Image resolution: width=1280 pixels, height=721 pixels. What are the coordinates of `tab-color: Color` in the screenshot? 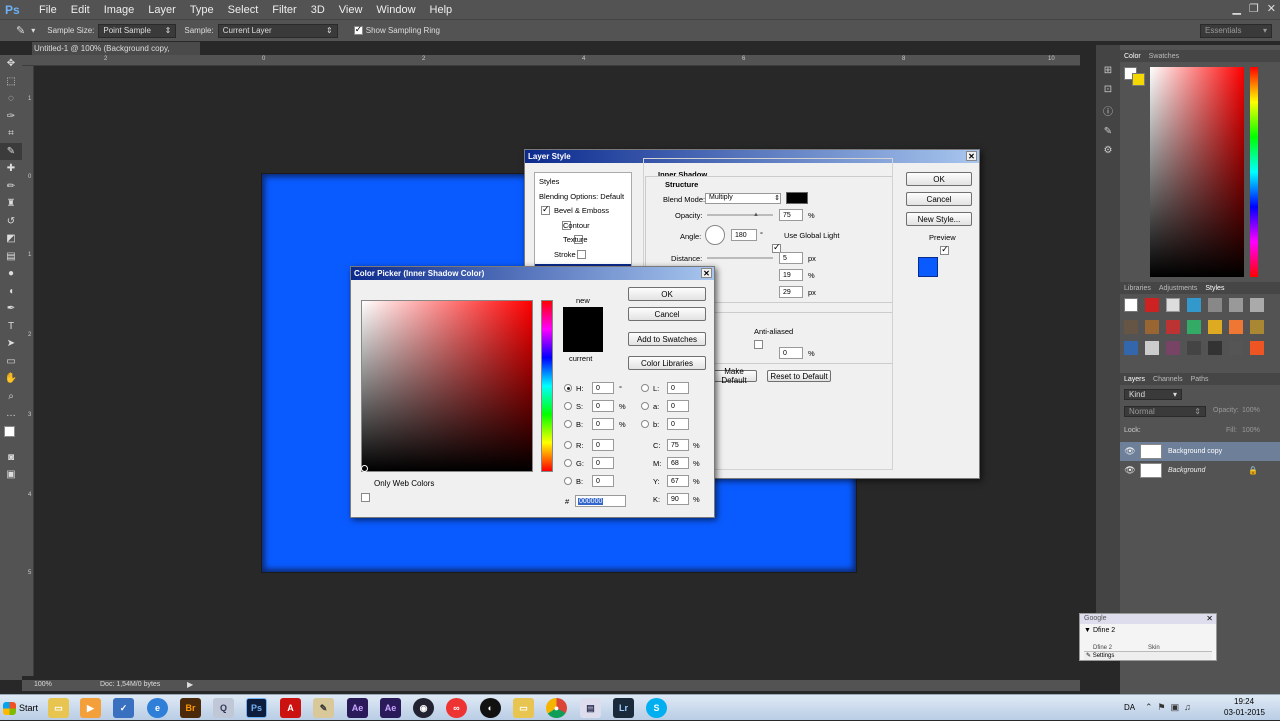 It's located at (1132, 56).